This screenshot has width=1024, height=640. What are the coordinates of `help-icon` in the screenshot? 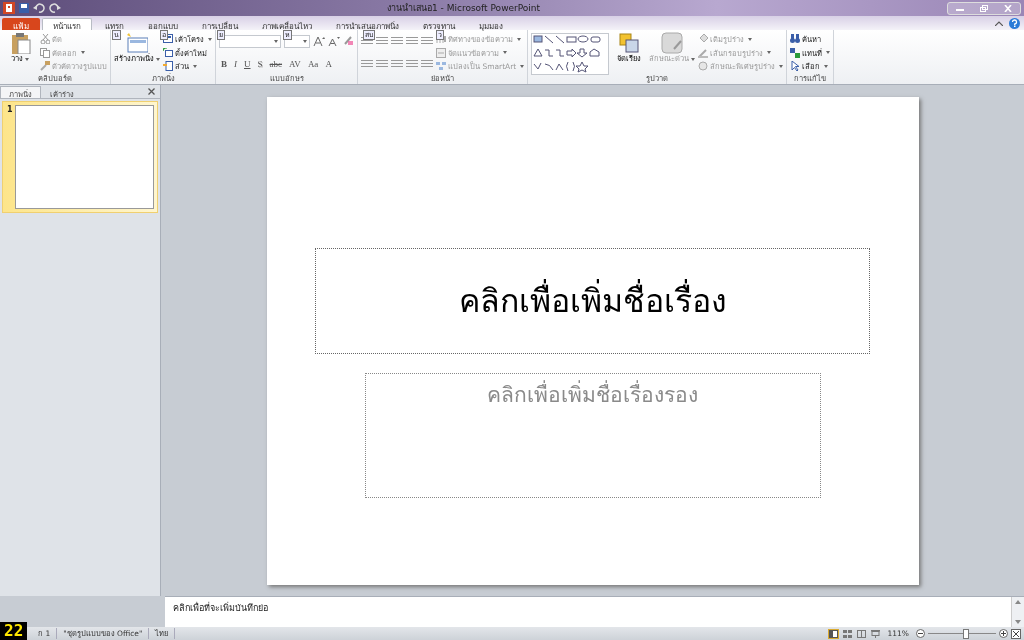 It's located at (1014, 23).